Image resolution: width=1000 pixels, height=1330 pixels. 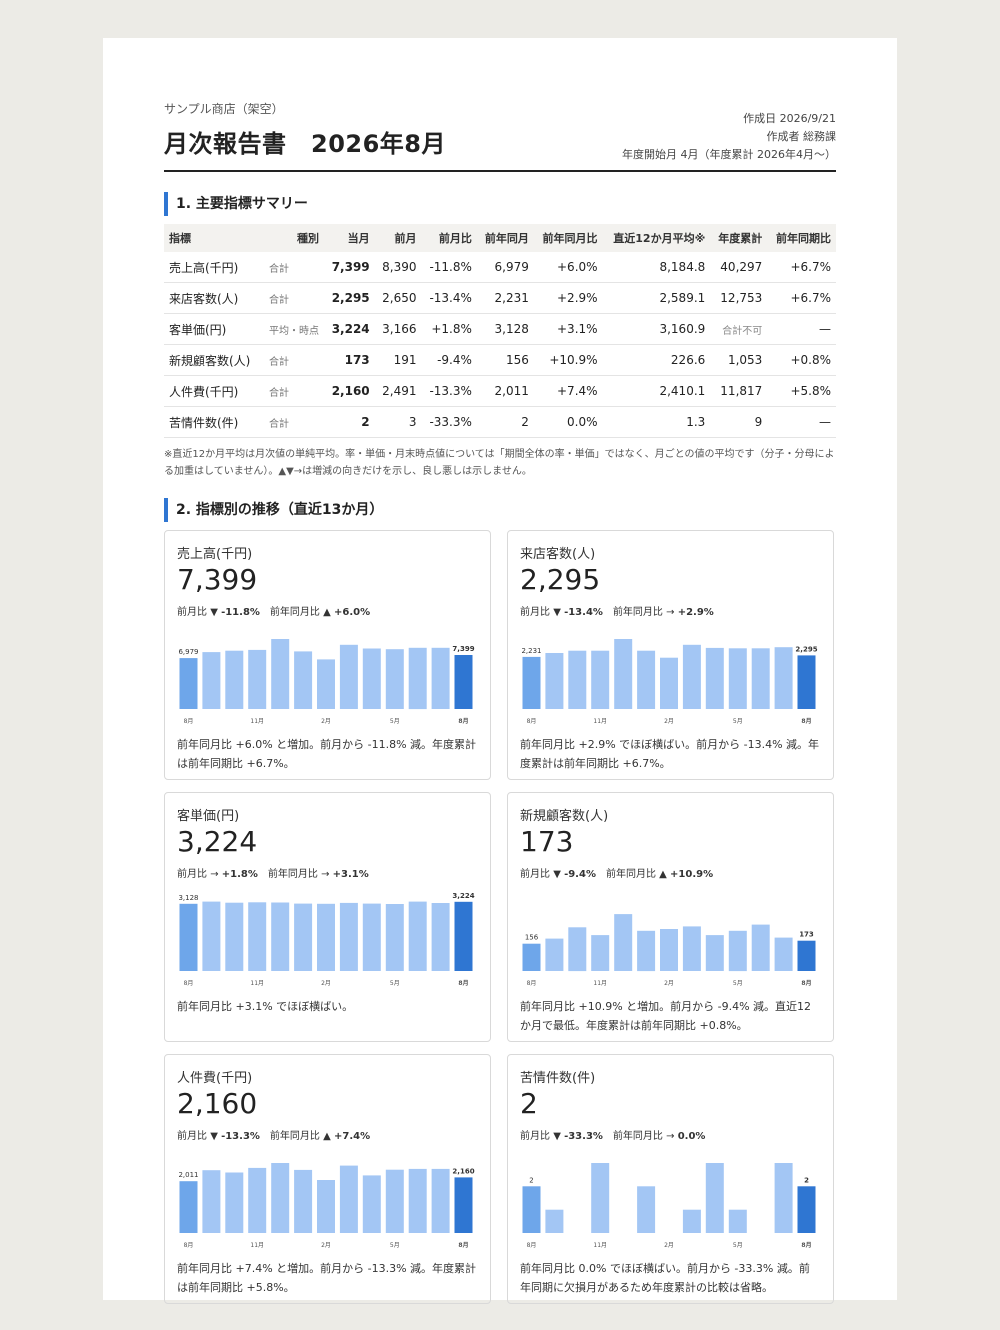 I want to click on col-last-year: 前年同月, so click(x=505, y=238).